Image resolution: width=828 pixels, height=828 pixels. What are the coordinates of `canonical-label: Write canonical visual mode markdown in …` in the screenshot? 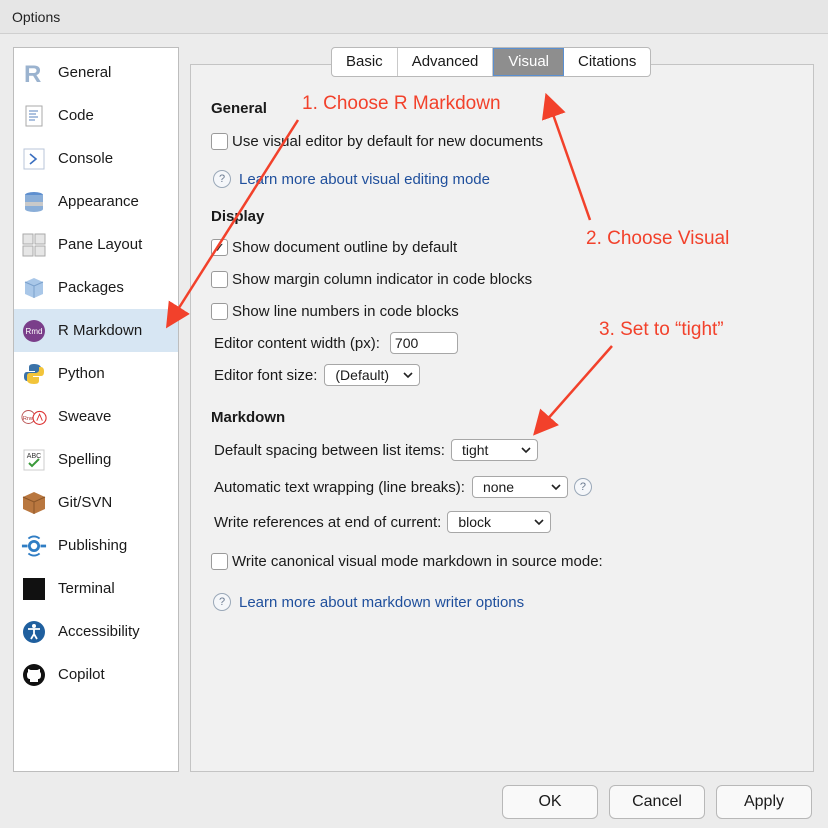 It's located at (417, 561).